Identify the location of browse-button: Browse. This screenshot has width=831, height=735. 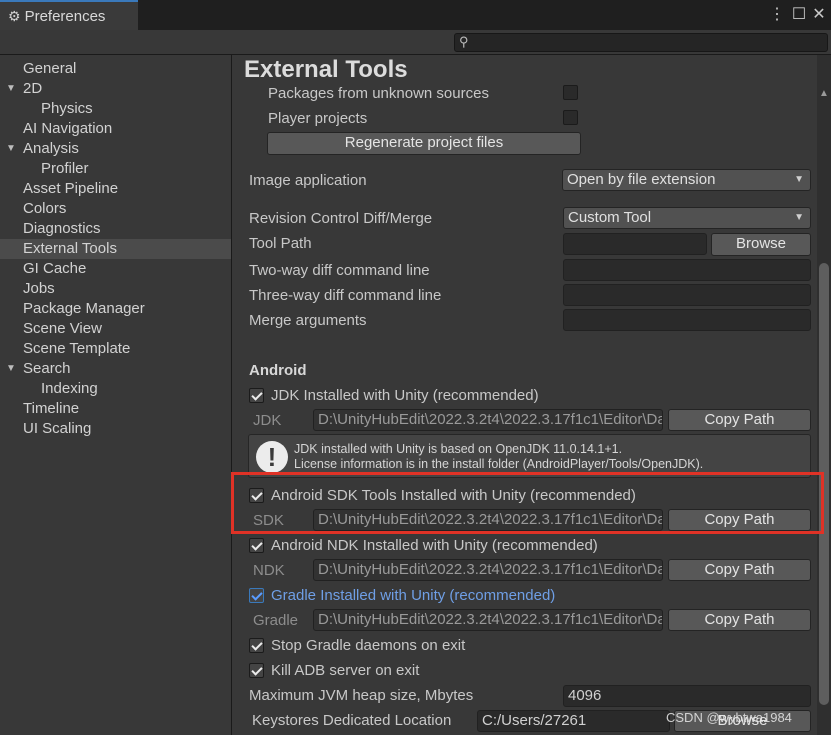
(761, 244).